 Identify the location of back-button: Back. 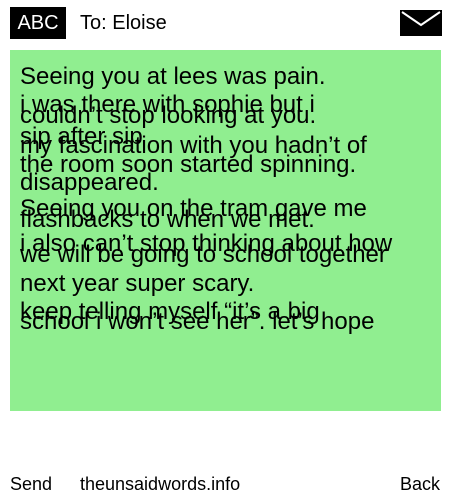
(420, 484).